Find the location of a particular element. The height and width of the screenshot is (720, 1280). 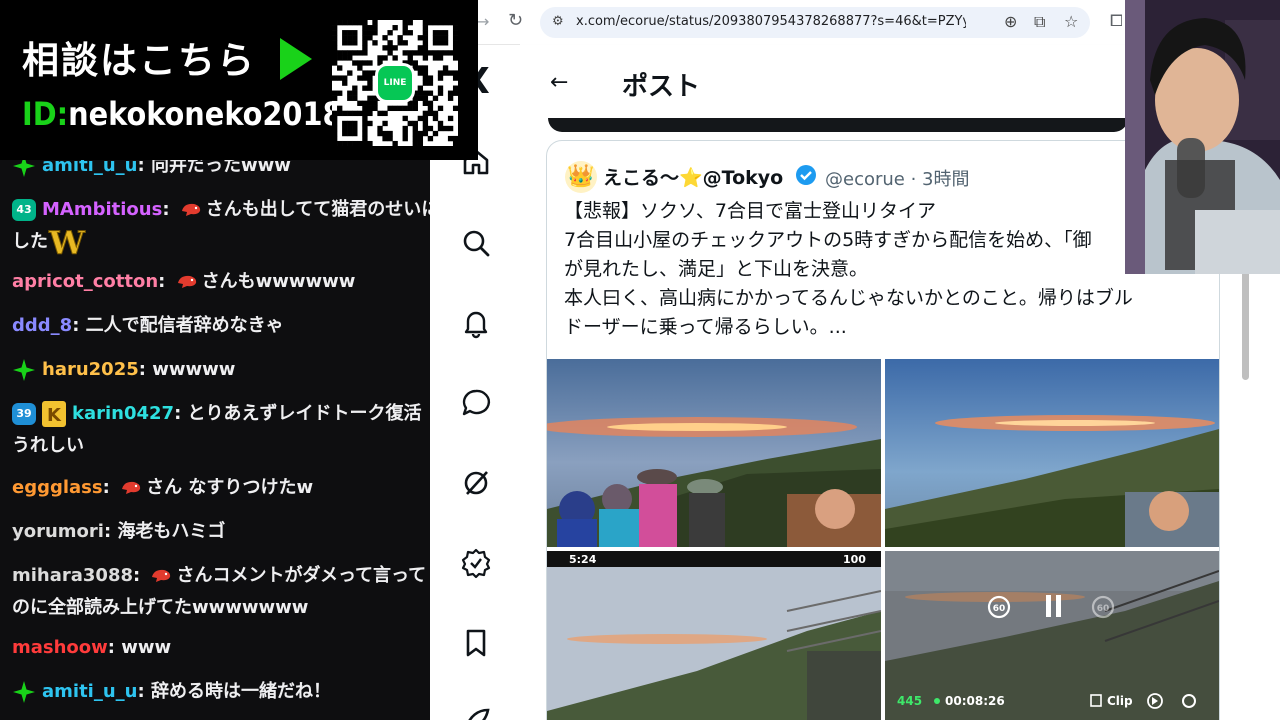

grok-icon is located at coordinates (476, 483).